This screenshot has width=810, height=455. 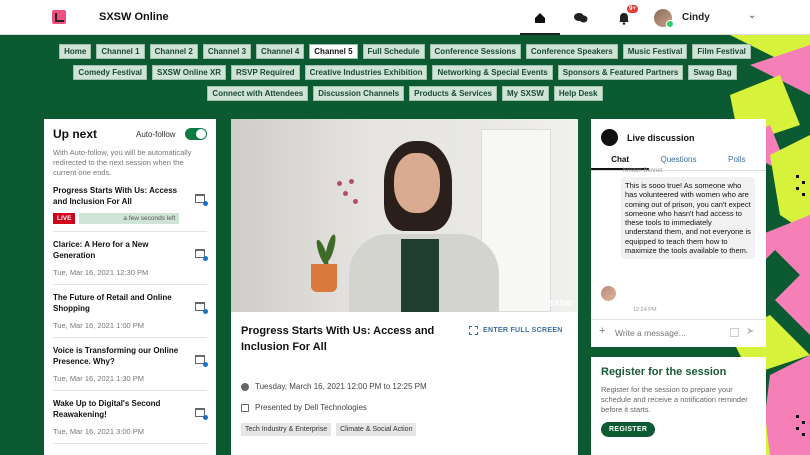 I want to click on session-time: Tue, Mar 16, 2021 1:30 PM, so click(x=99, y=378).